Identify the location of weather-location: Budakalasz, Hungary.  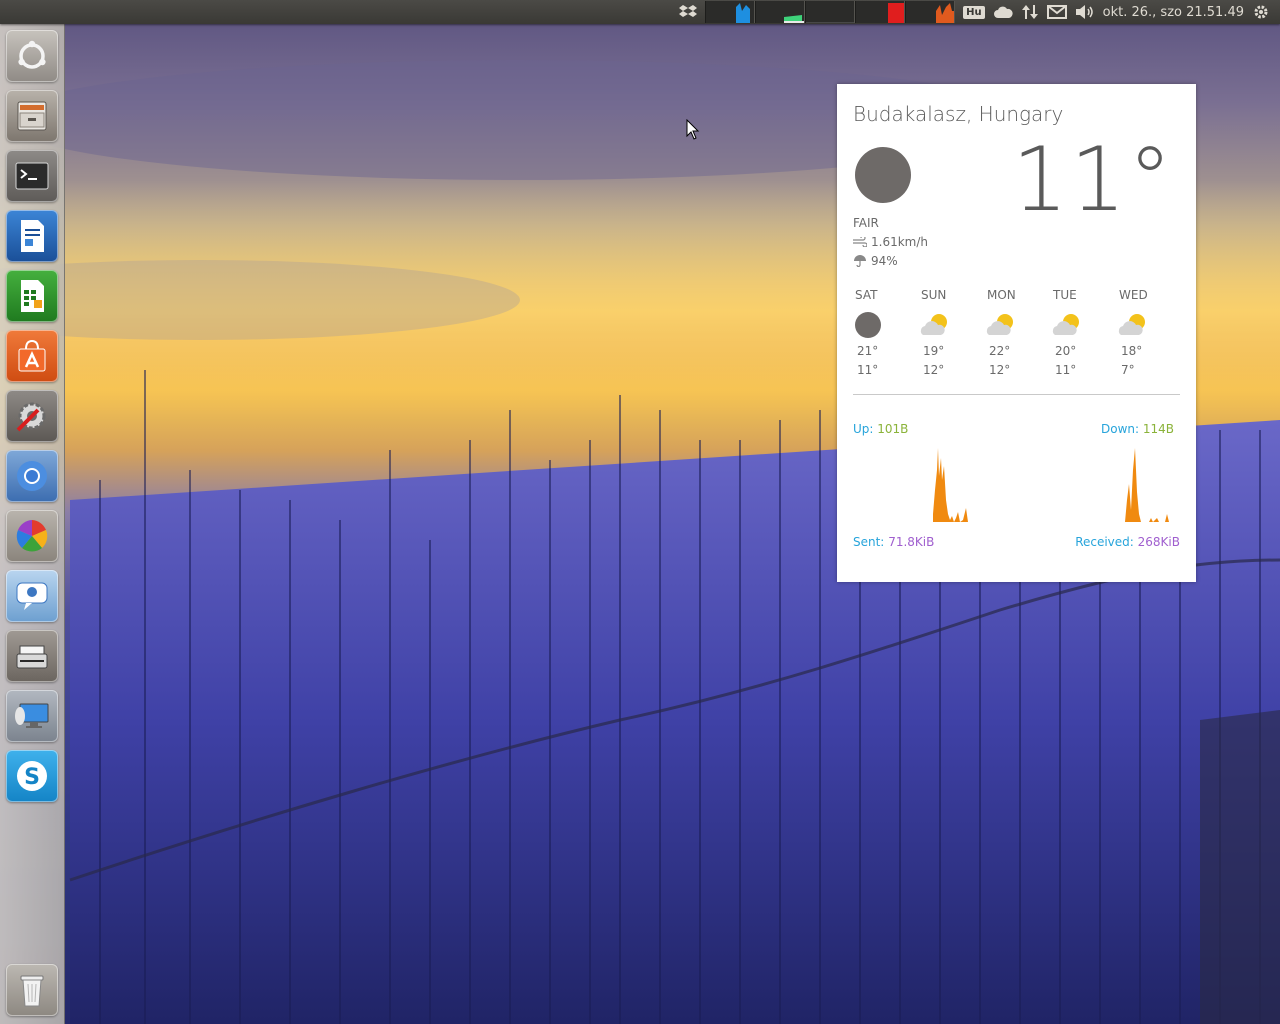
(958, 114).